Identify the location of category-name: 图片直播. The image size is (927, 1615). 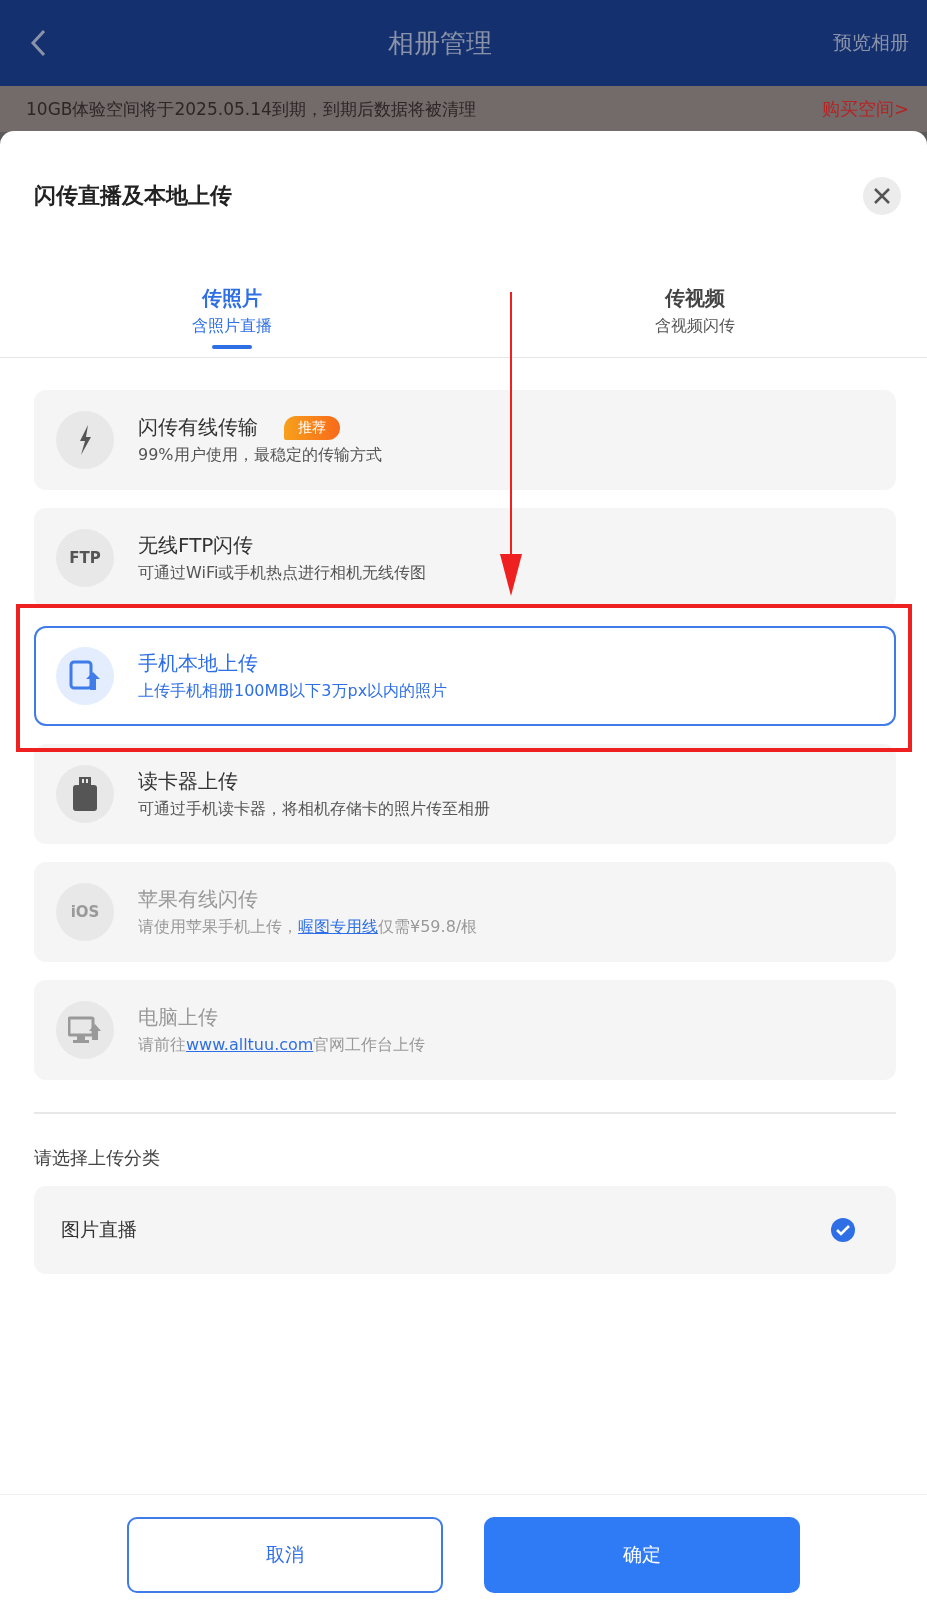
(99, 1229).